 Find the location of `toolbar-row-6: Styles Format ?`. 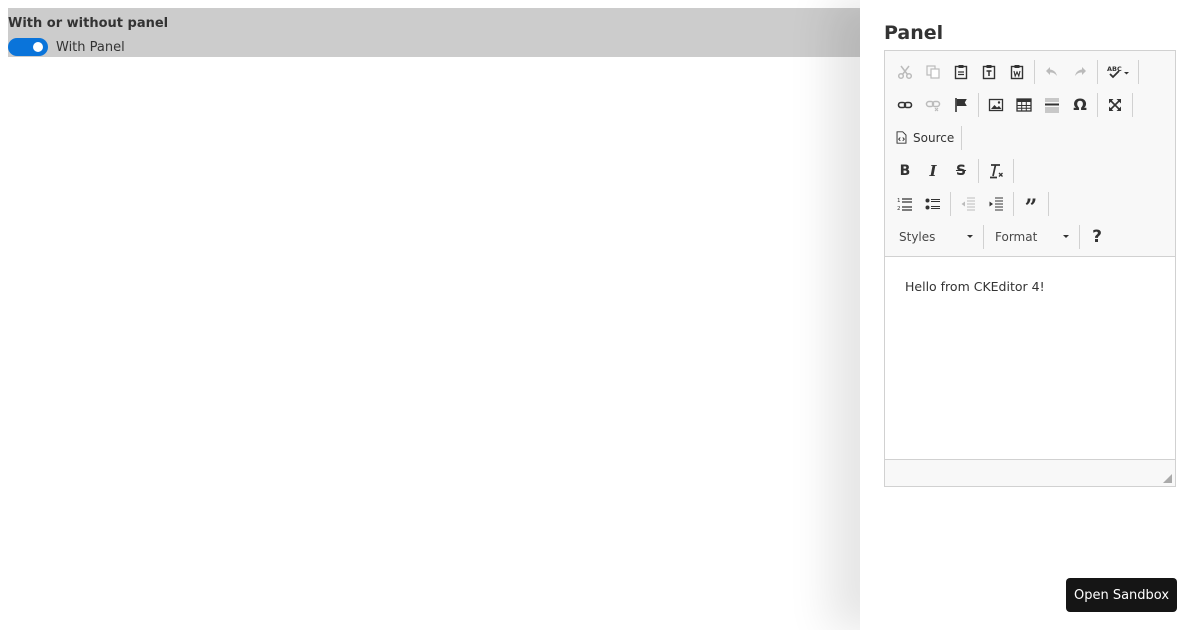

toolbar-row-6: Styles Format ? is located at coordinates (1030, 236).